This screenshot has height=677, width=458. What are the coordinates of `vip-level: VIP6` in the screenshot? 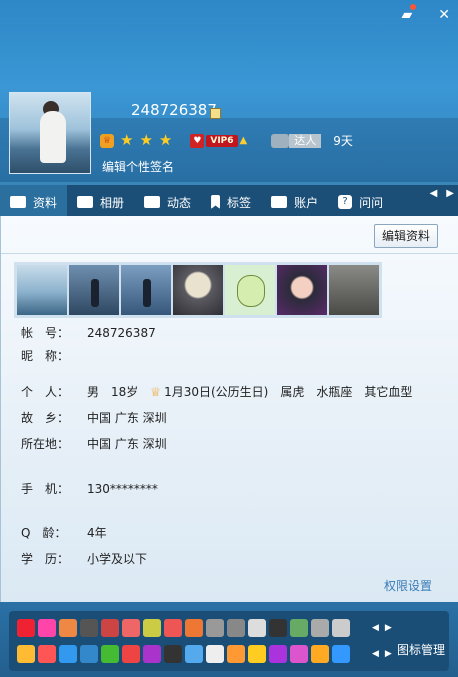 It's located at (222, 140).